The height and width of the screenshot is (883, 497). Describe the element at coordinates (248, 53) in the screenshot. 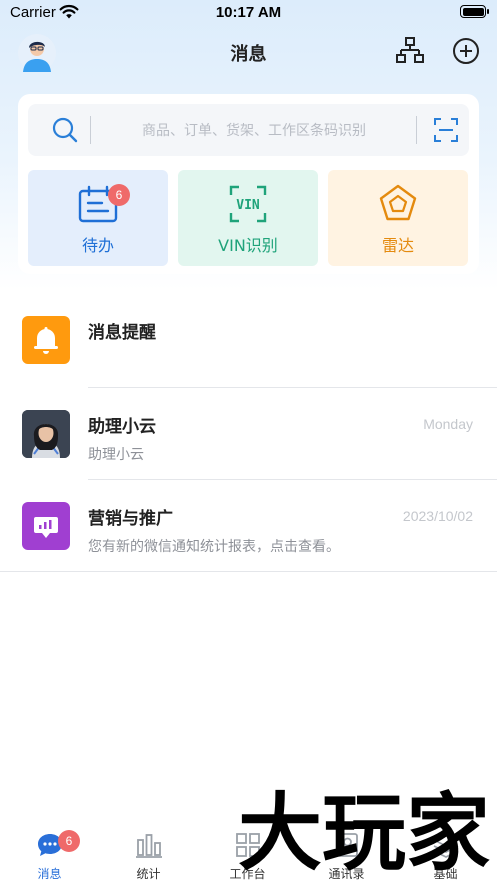

I see `header: 消息` at that location.